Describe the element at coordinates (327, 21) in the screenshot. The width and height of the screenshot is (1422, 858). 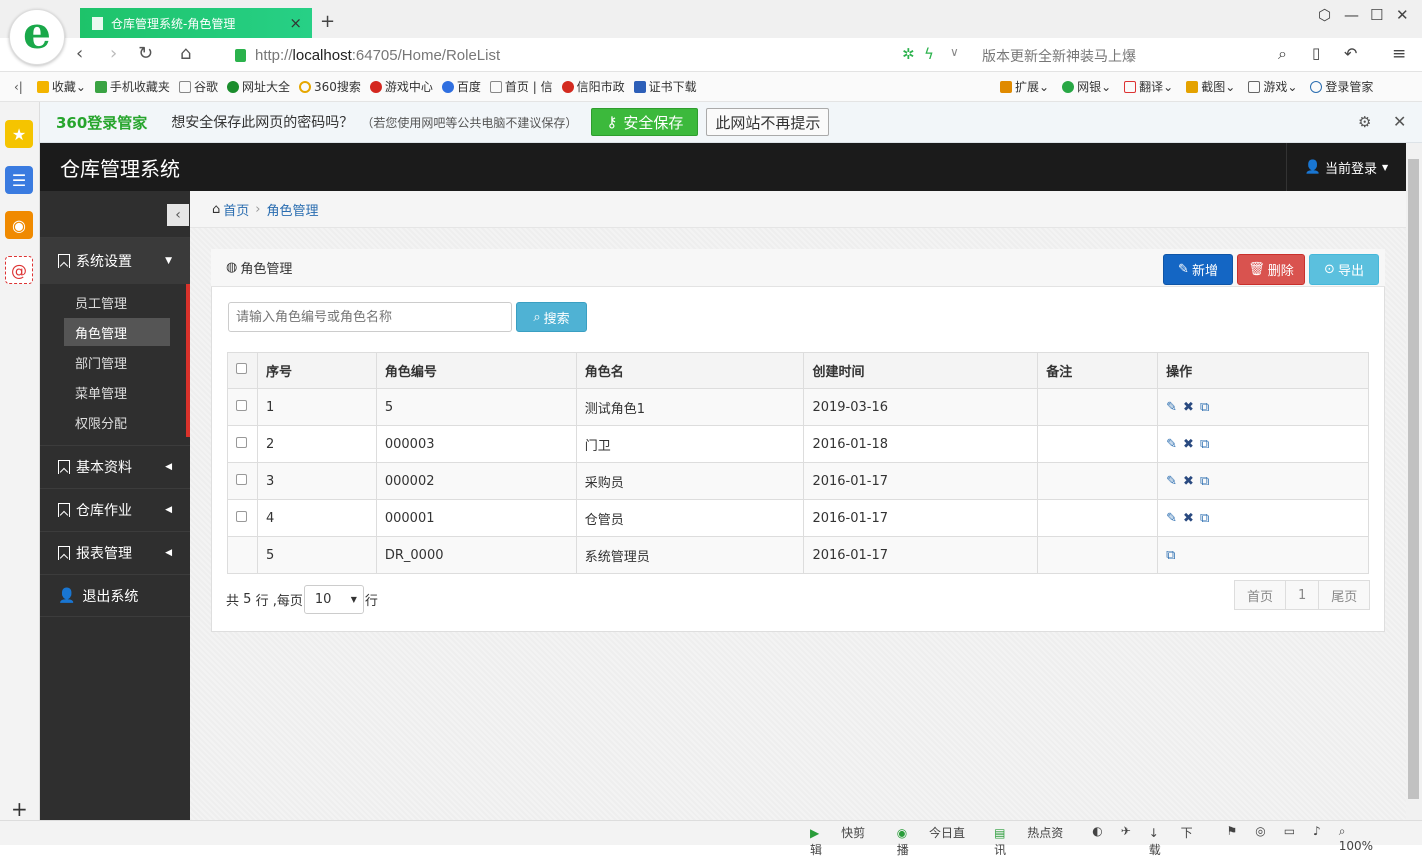
I see `new-tab-button: +` at that location.